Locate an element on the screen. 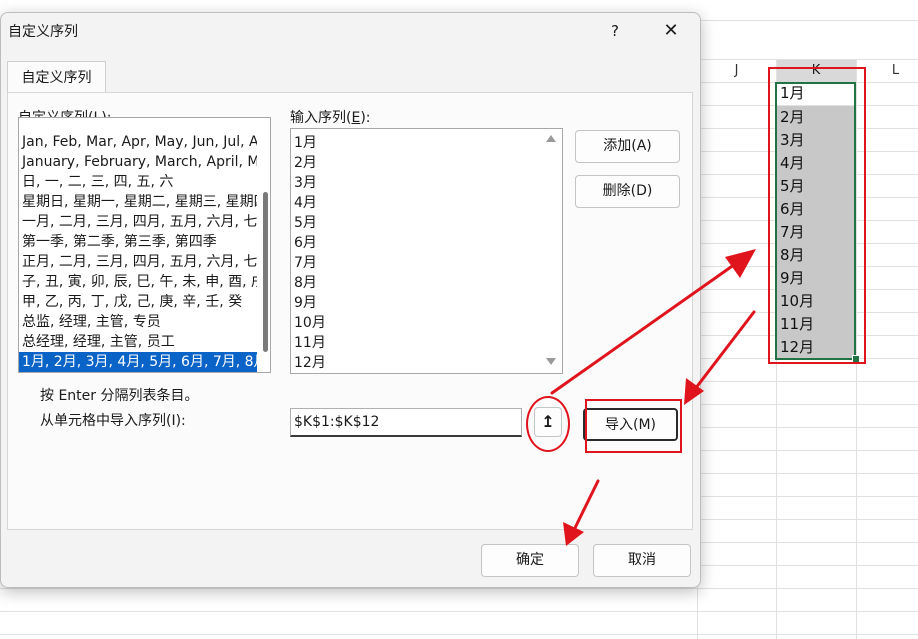 The width and height of the screenshot is (918, 639). list-item: 日, 一, 二, 三, 四, 五, 六 is located at coordinates (138, 182).